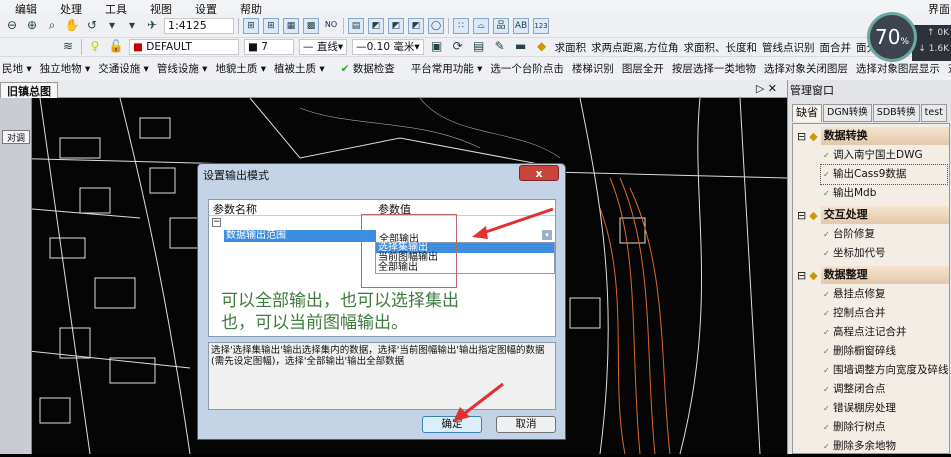  I want to click on menu-help: 帮助, so click(251, 7).